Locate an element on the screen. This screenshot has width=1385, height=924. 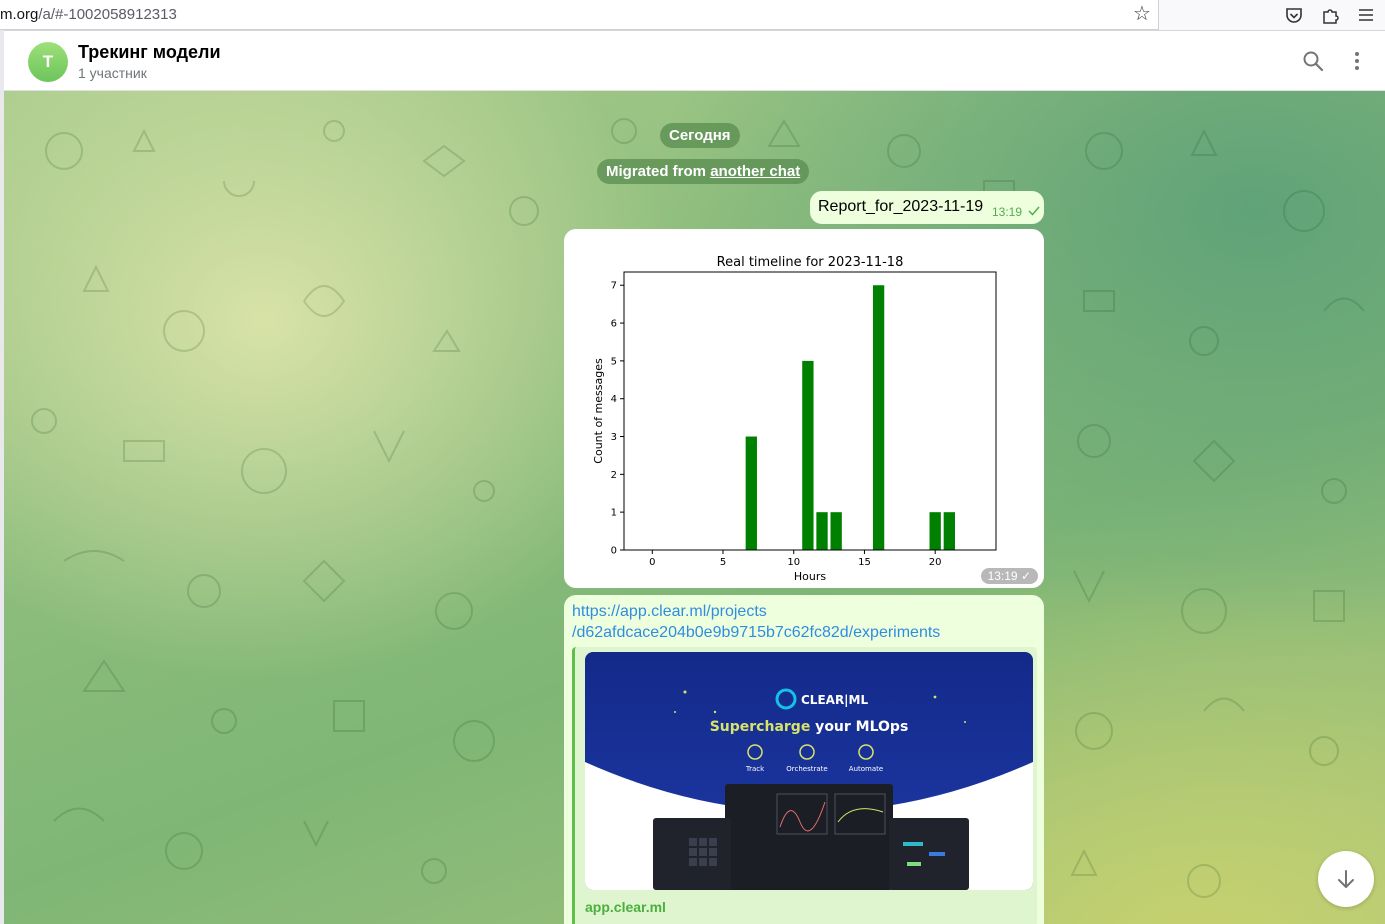
check-icon is located at coordinates (1034, 211).